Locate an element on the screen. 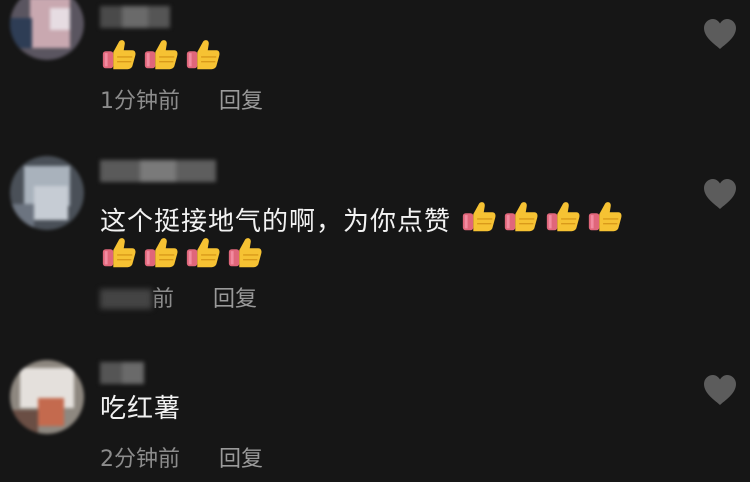  comment-text: 这个挺接地气的啊，为你点赞 is located at coordinates (362, 218).